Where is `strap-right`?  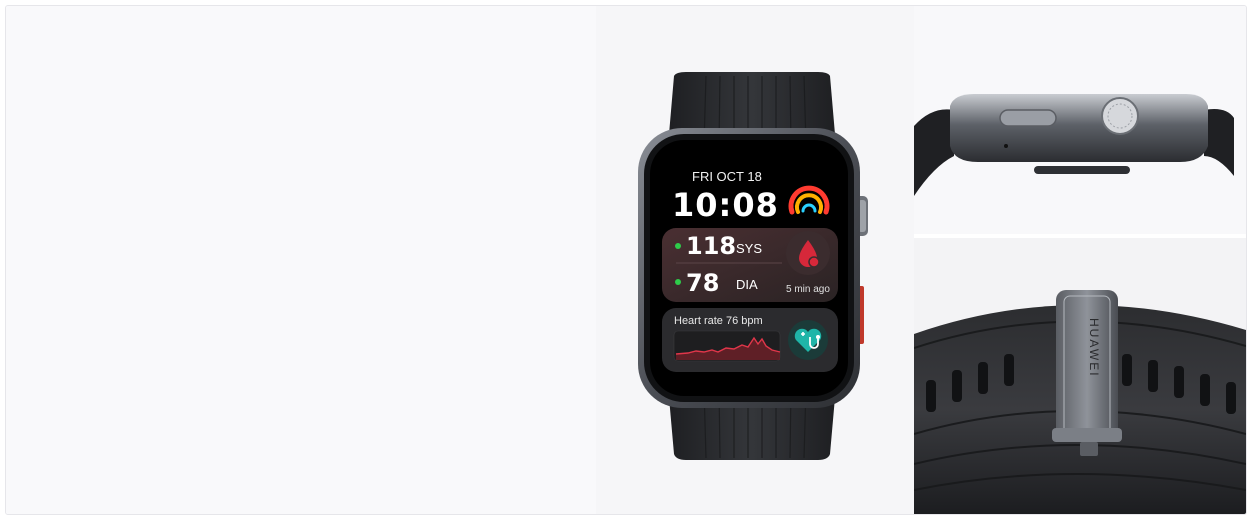
strap-right is located at coordinates (1219, 142).